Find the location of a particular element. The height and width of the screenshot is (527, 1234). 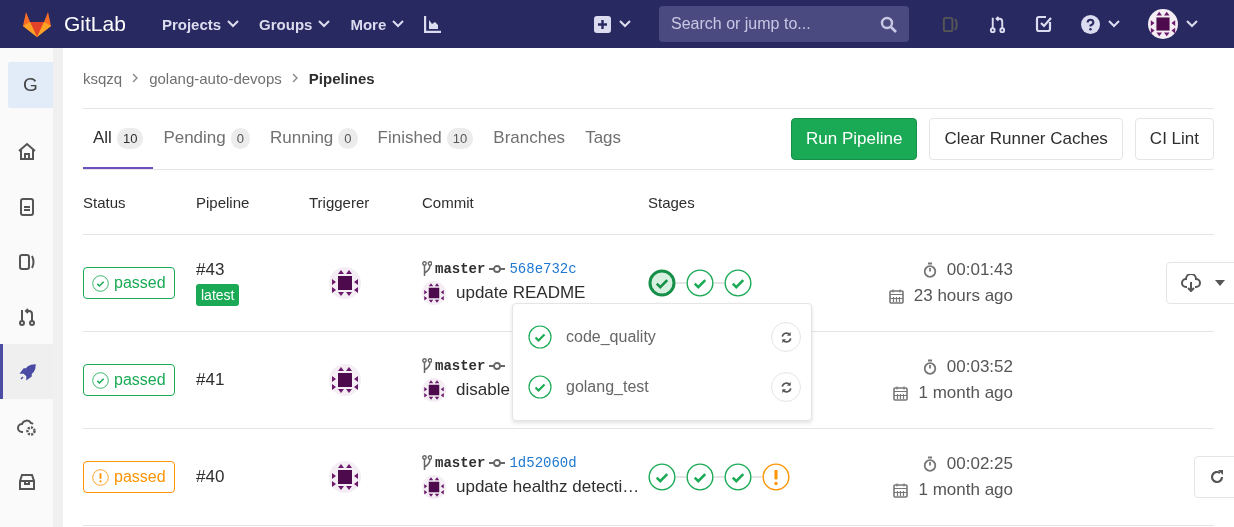

chart-icon is located at coordinates (433, 24).